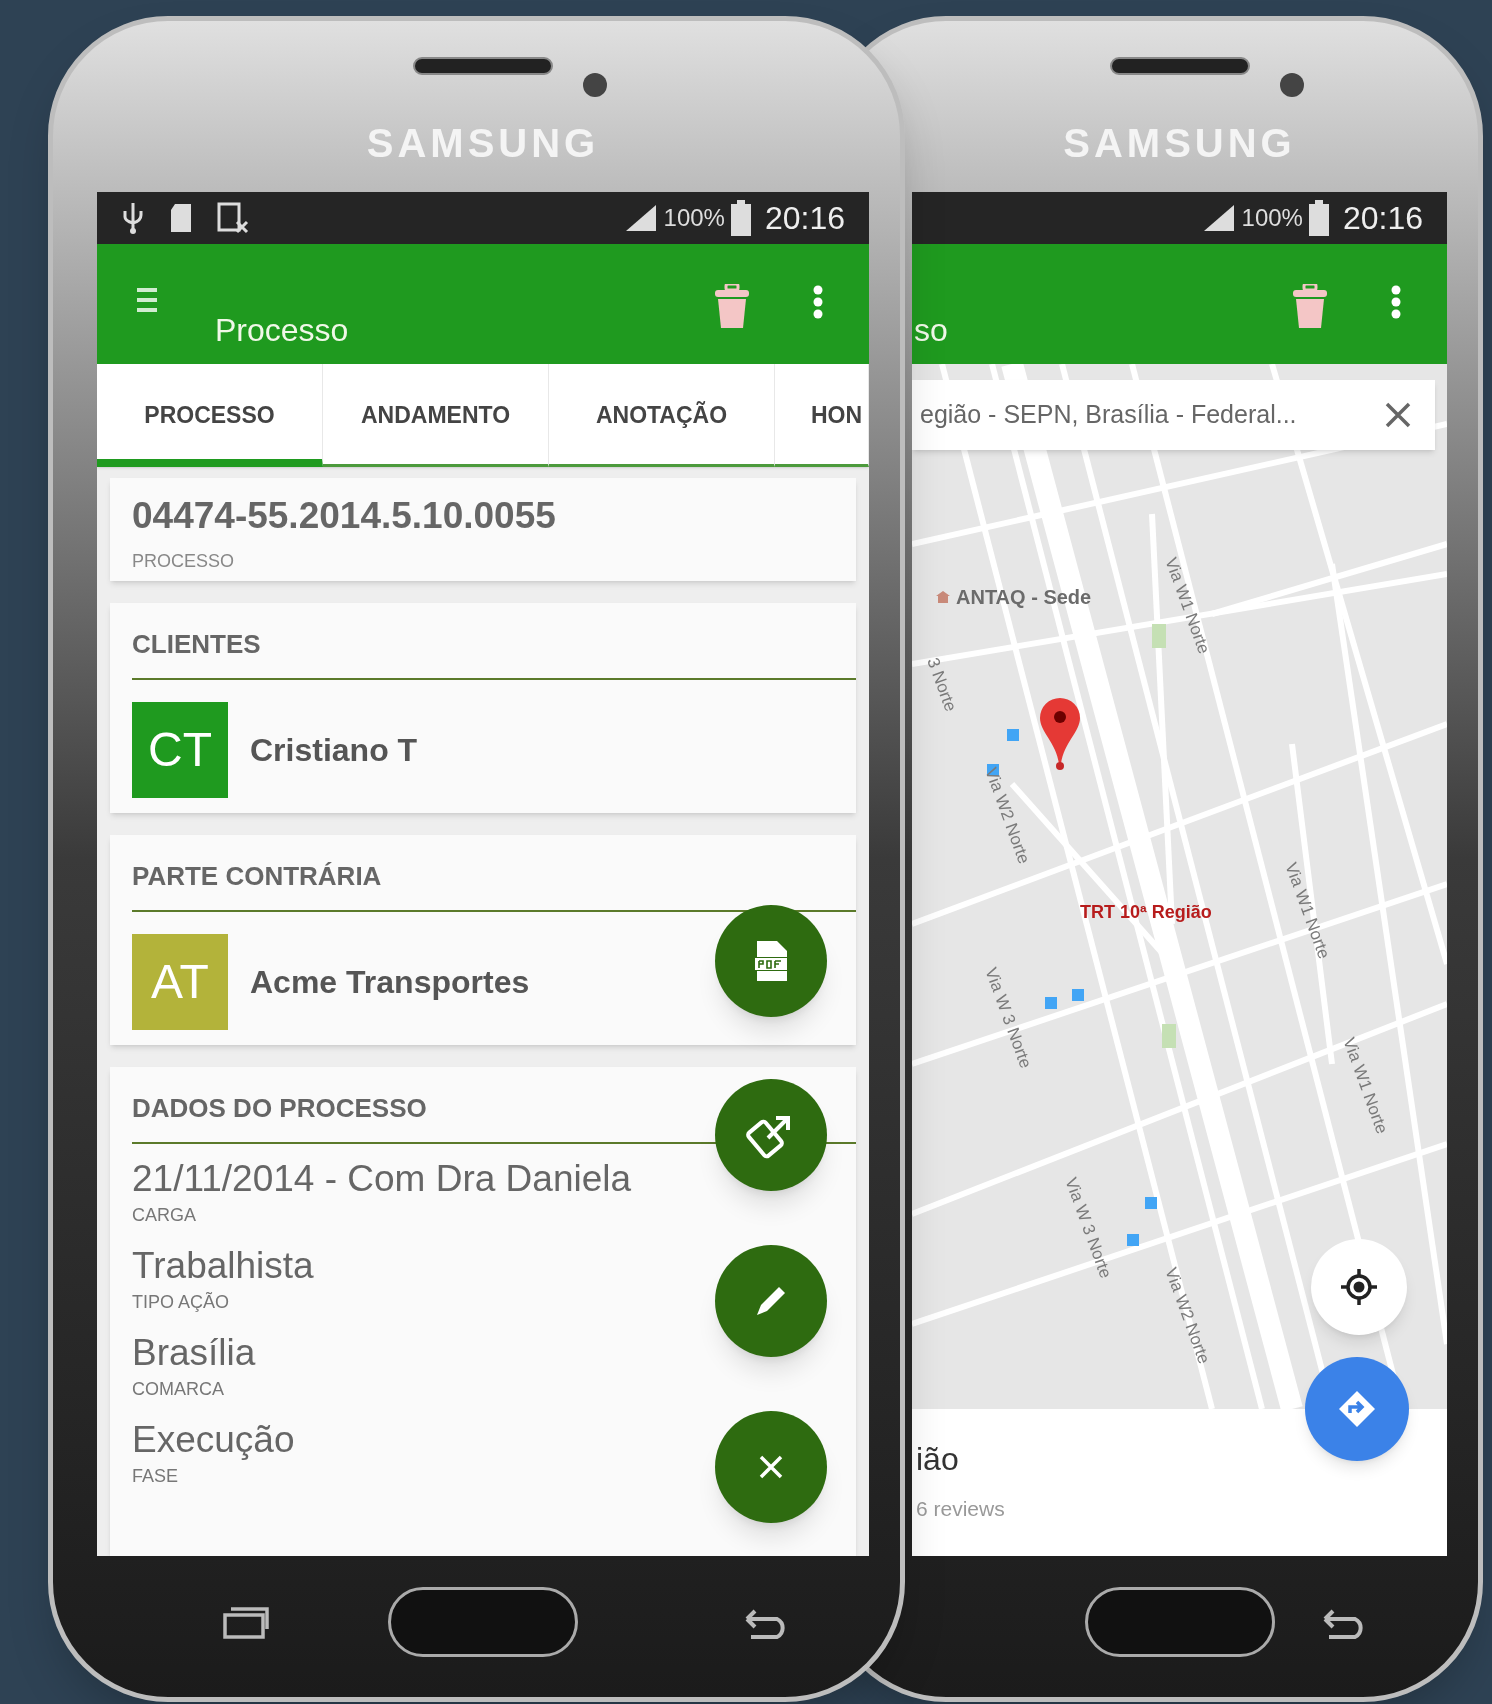 The image size is (1492, 1704). What do you see at coordinates (662, 415) in the screenshot?
I see `tab: ANOTAÇÃO` at bounding box center [662, 415].